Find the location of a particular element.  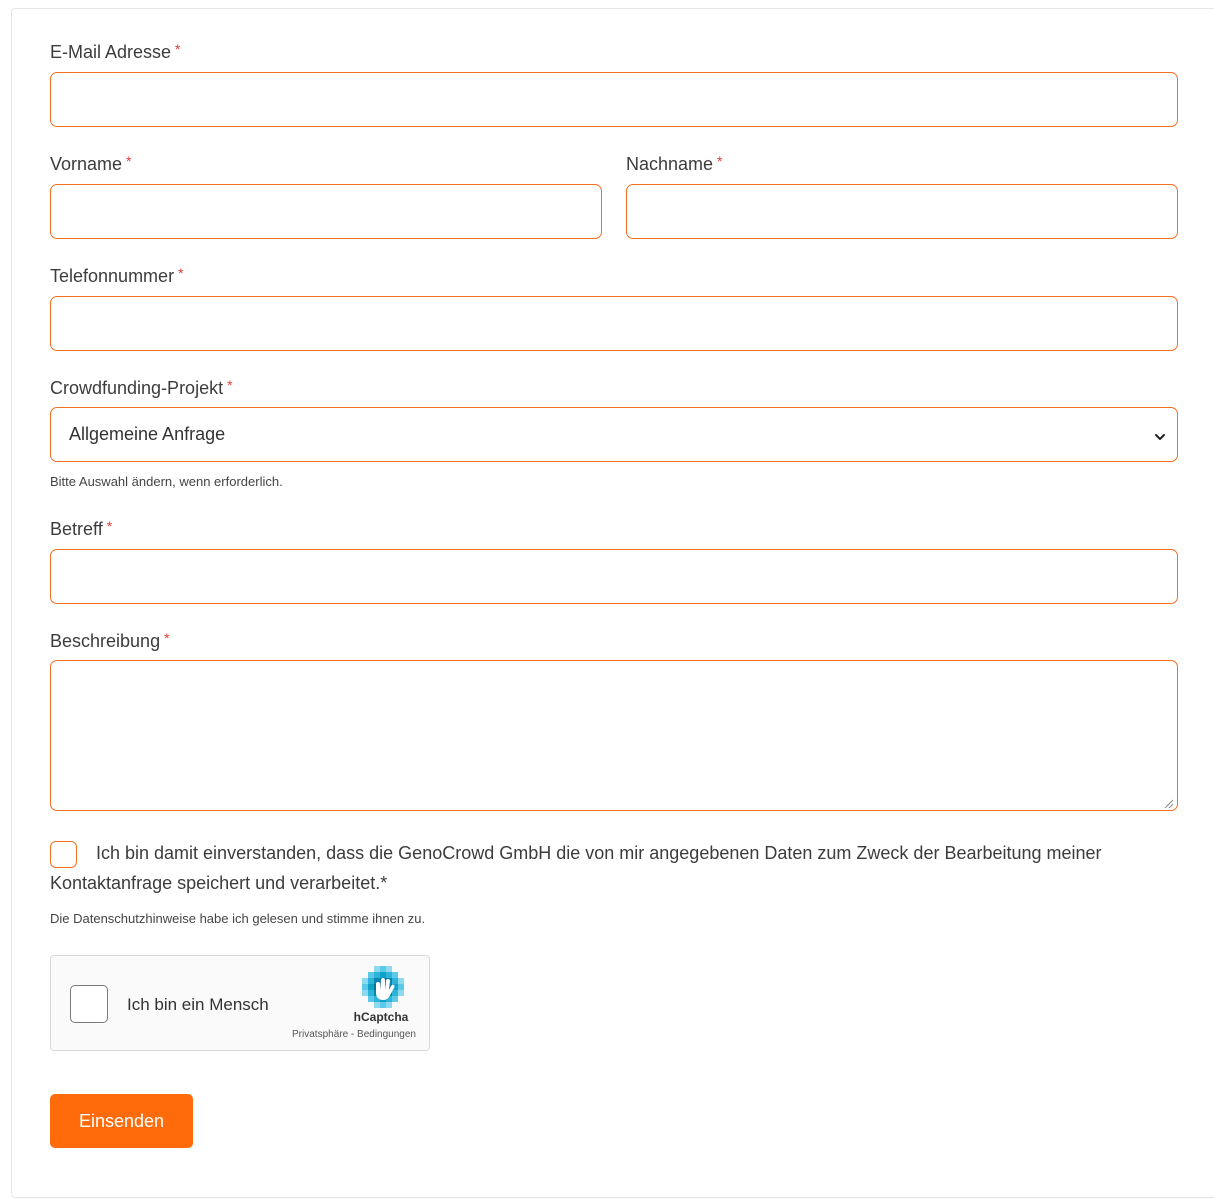

hcaptcha-brand: hCaptcha is located at coordinates (381, 1017).